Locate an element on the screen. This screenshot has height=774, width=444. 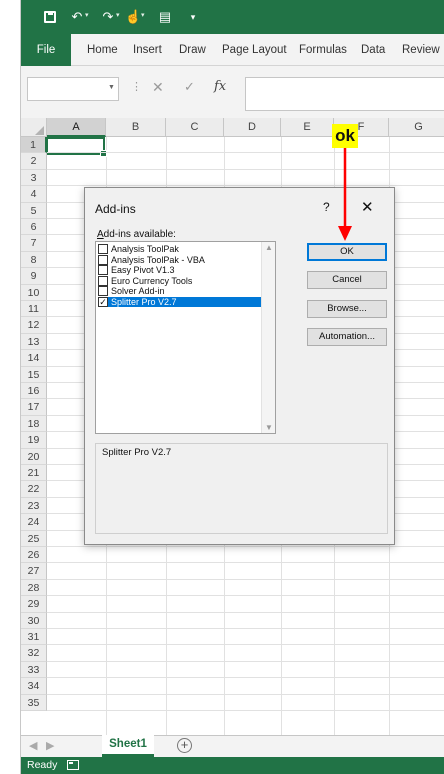
help-button: ? is located at coordinates (326, 207).